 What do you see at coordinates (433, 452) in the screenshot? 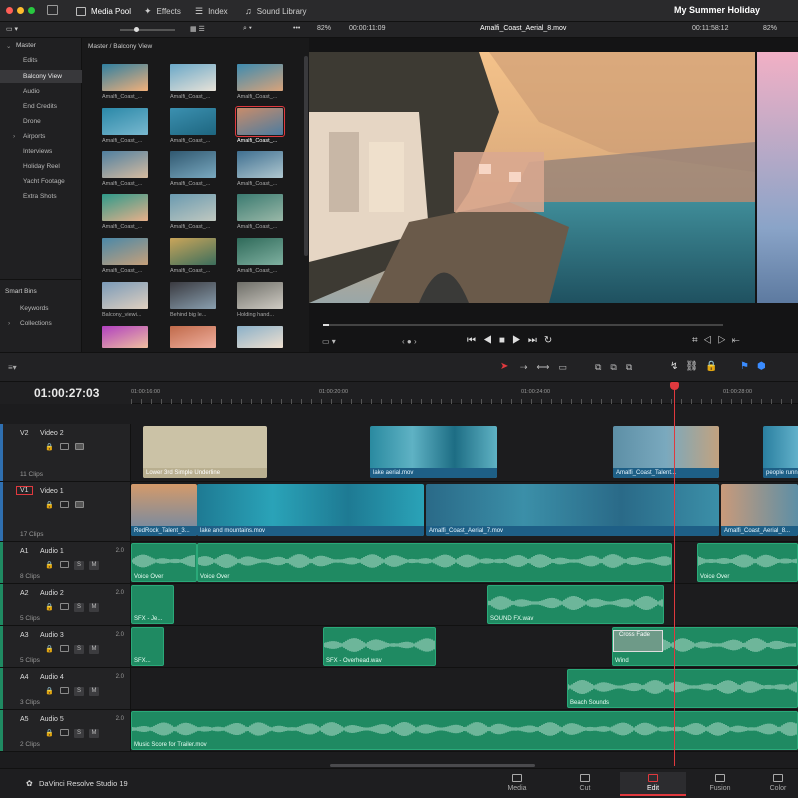
I see `clip-lake-aerial: lake aerial.mov` at bounding box center [433, 452].